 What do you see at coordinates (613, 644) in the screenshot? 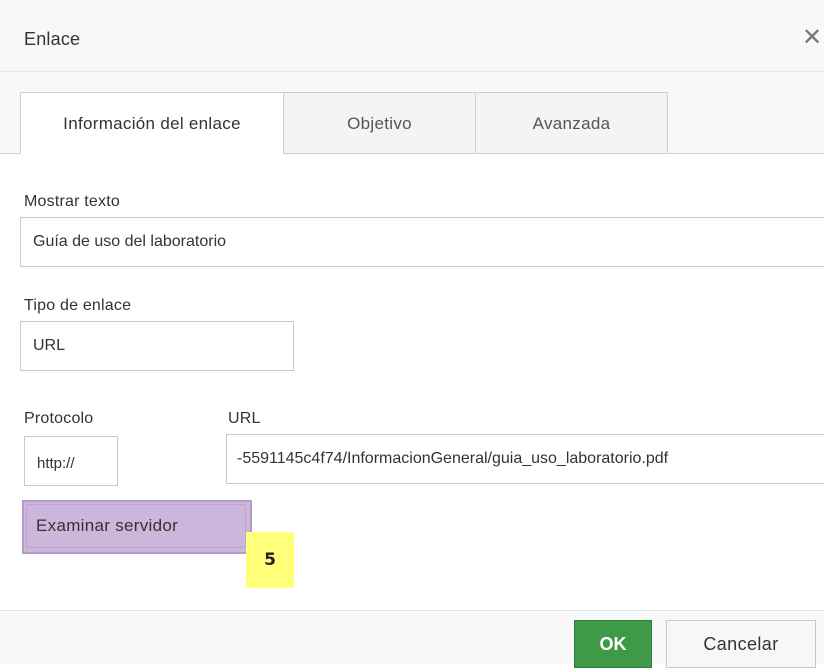
I see `ok-button: OK` at bounding box center [613, 644].